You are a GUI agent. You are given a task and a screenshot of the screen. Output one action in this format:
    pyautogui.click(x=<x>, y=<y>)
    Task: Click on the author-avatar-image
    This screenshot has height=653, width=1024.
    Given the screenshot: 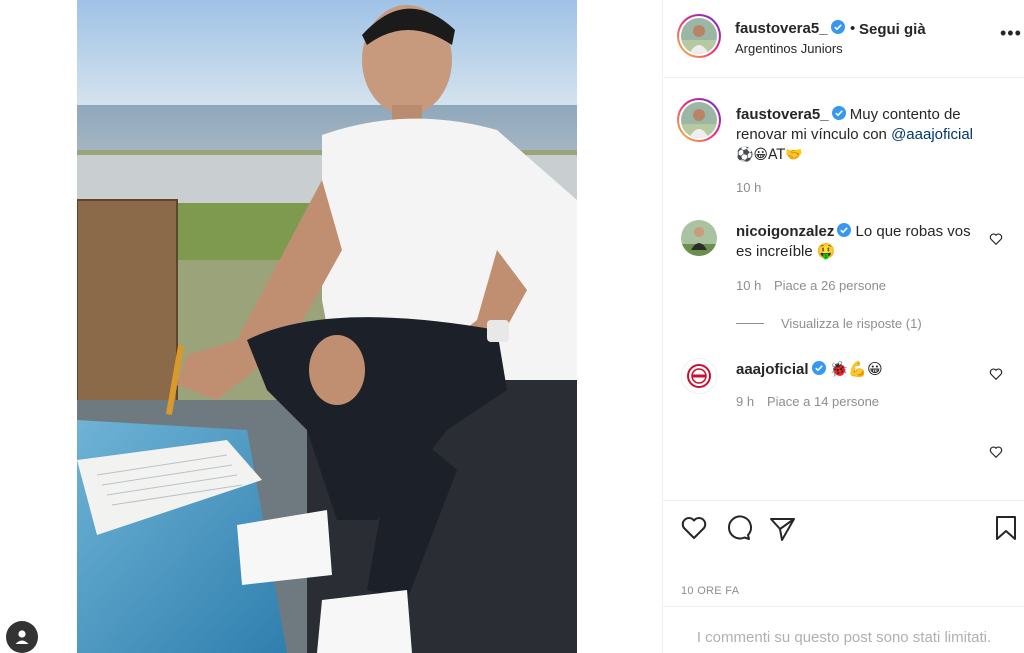 What is the action you would take?
    pyautogui.click(x=699, y=36)
    